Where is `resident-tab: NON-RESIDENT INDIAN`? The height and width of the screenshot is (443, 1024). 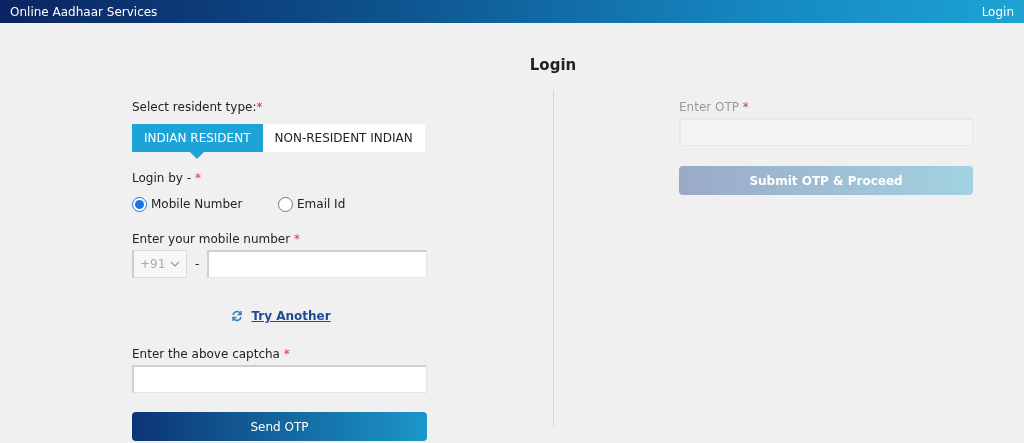
resident-tab: NON-RESIDENT INDIAN is located at coordinates (343, 138).